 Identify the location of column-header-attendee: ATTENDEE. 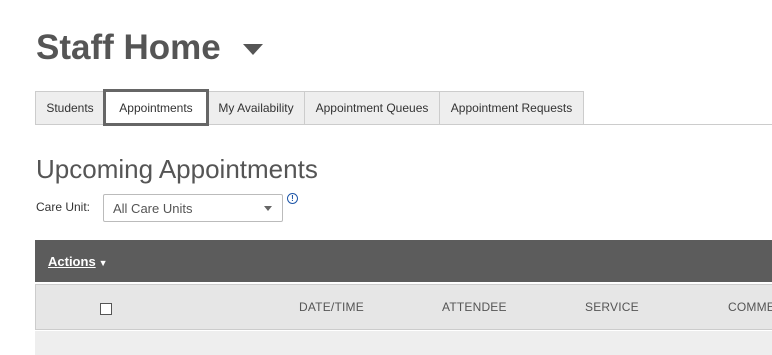
(474, 307).